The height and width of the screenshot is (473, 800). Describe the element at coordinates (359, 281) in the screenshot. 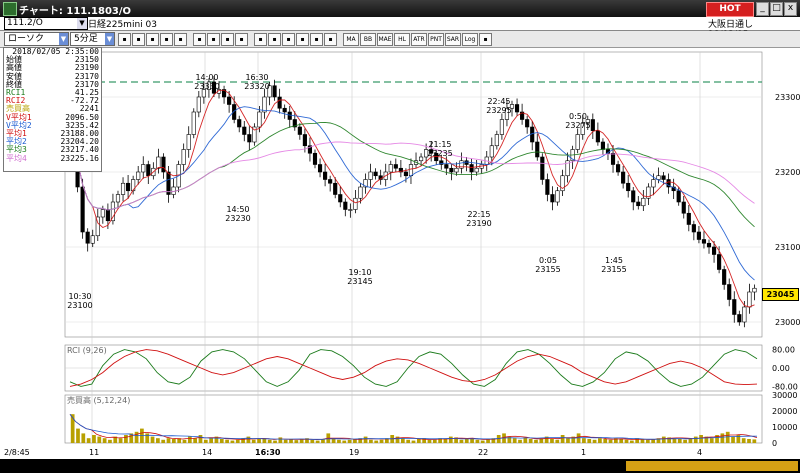

I see `annotation-price: 23145` at that location.